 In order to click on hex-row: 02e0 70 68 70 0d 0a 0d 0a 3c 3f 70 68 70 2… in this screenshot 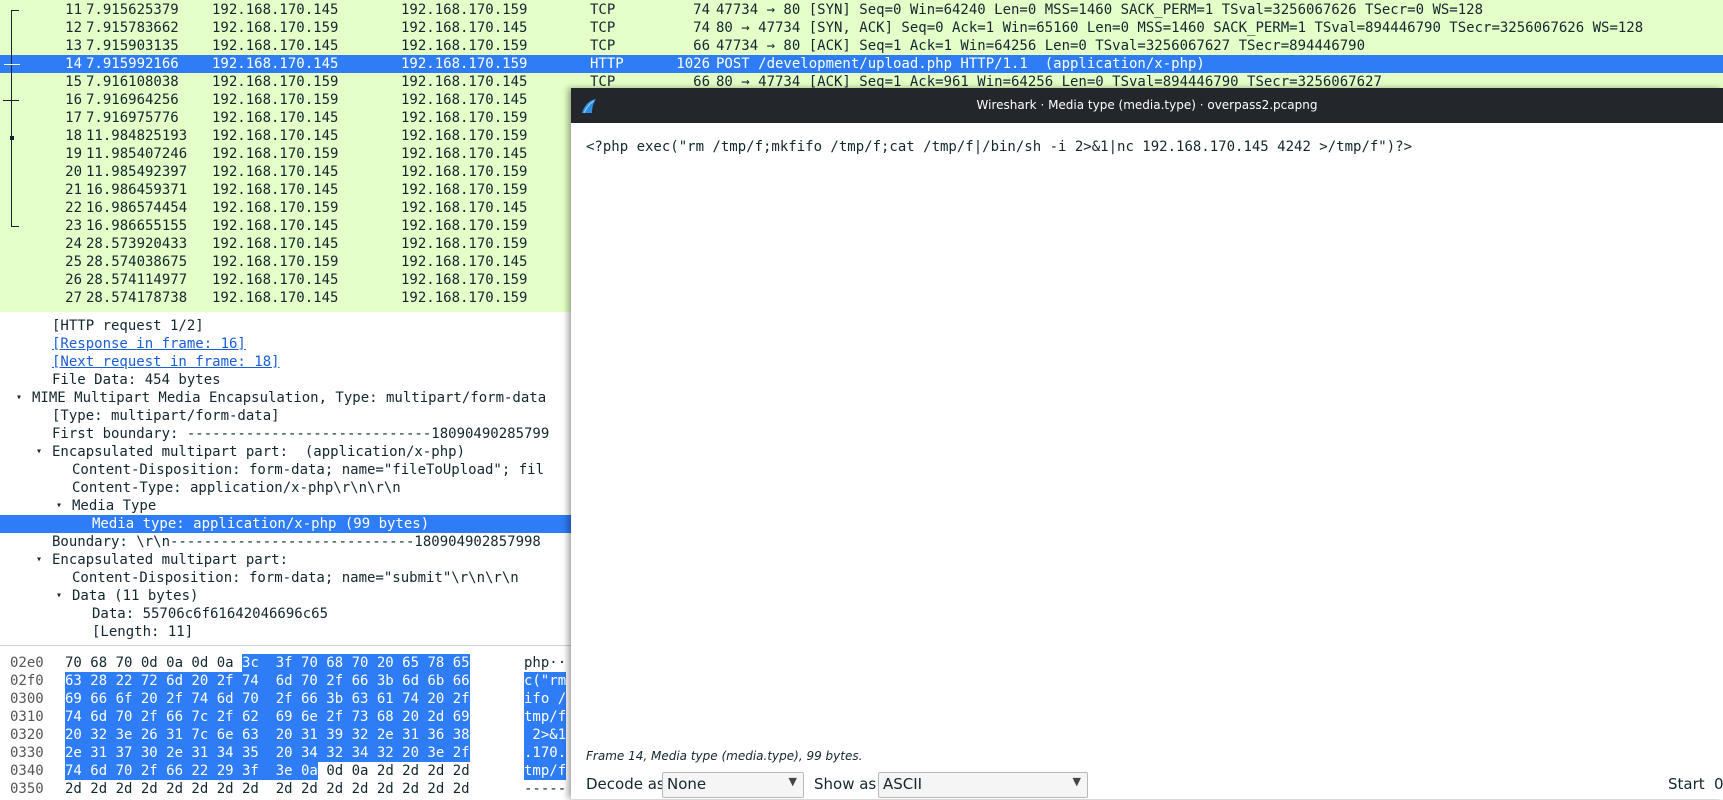, I will do `click(285, 663)`.